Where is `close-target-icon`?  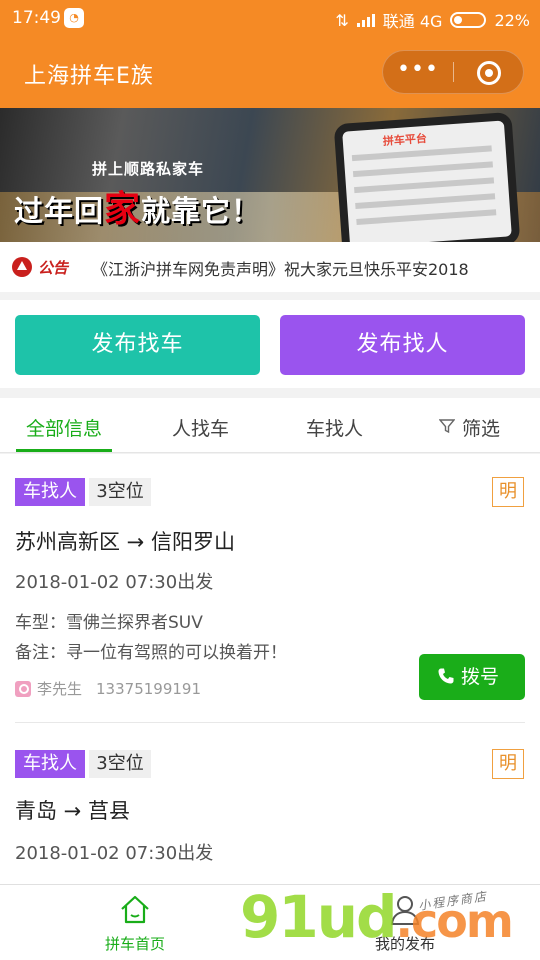
close-target-icon is located at coordinates (489, 73).